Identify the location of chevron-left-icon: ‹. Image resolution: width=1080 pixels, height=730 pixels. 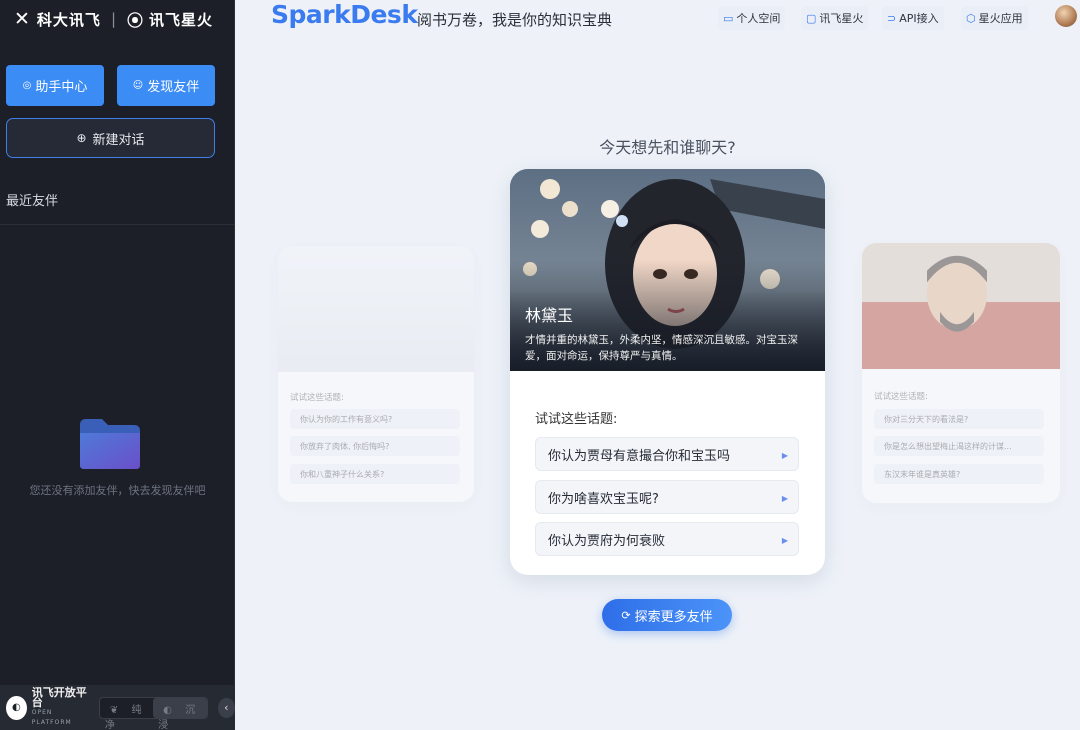
(226, 707).